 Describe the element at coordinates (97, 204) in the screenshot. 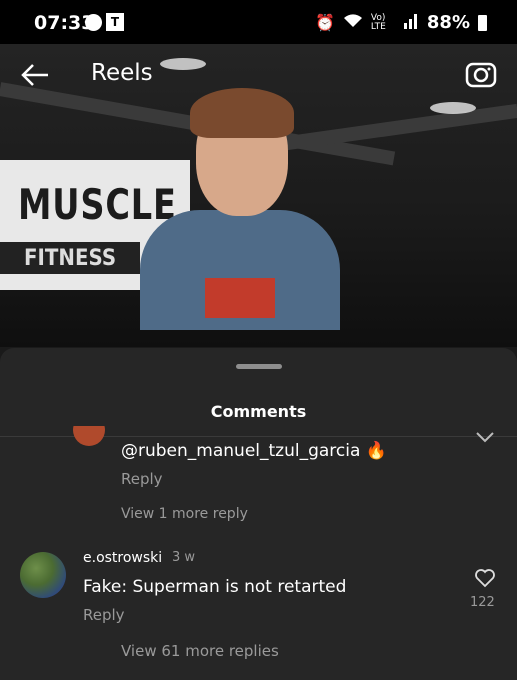

I see `gym-sign-text: MUSCLE` at that location.